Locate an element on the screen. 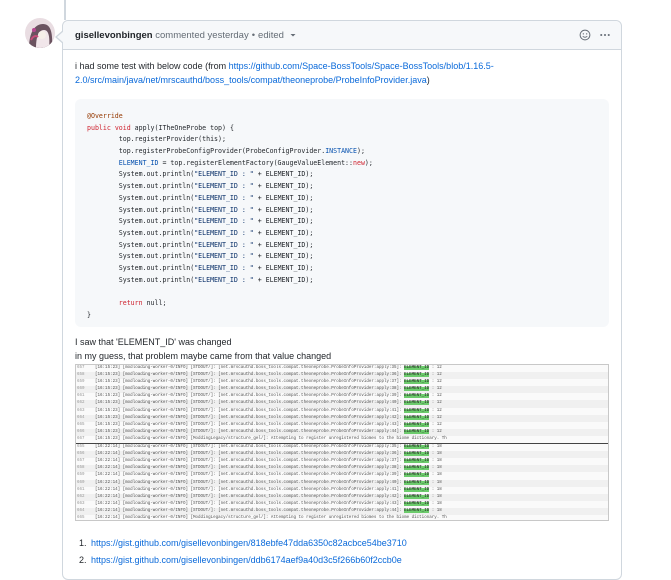 The height and width of the screenshot is (580, 671). add-reaction-button is located at coordinates (585, 35).